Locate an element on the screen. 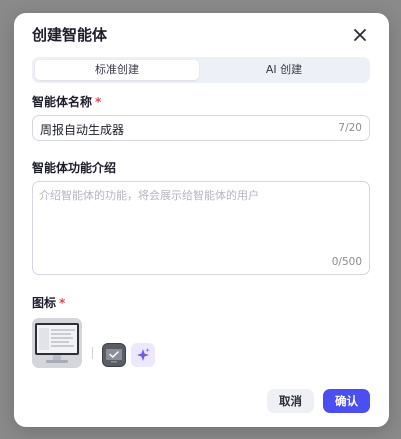 The height and width of the screenshot is (439, 401). icon-label-text: 图标 is located at coordinates (44, 303).